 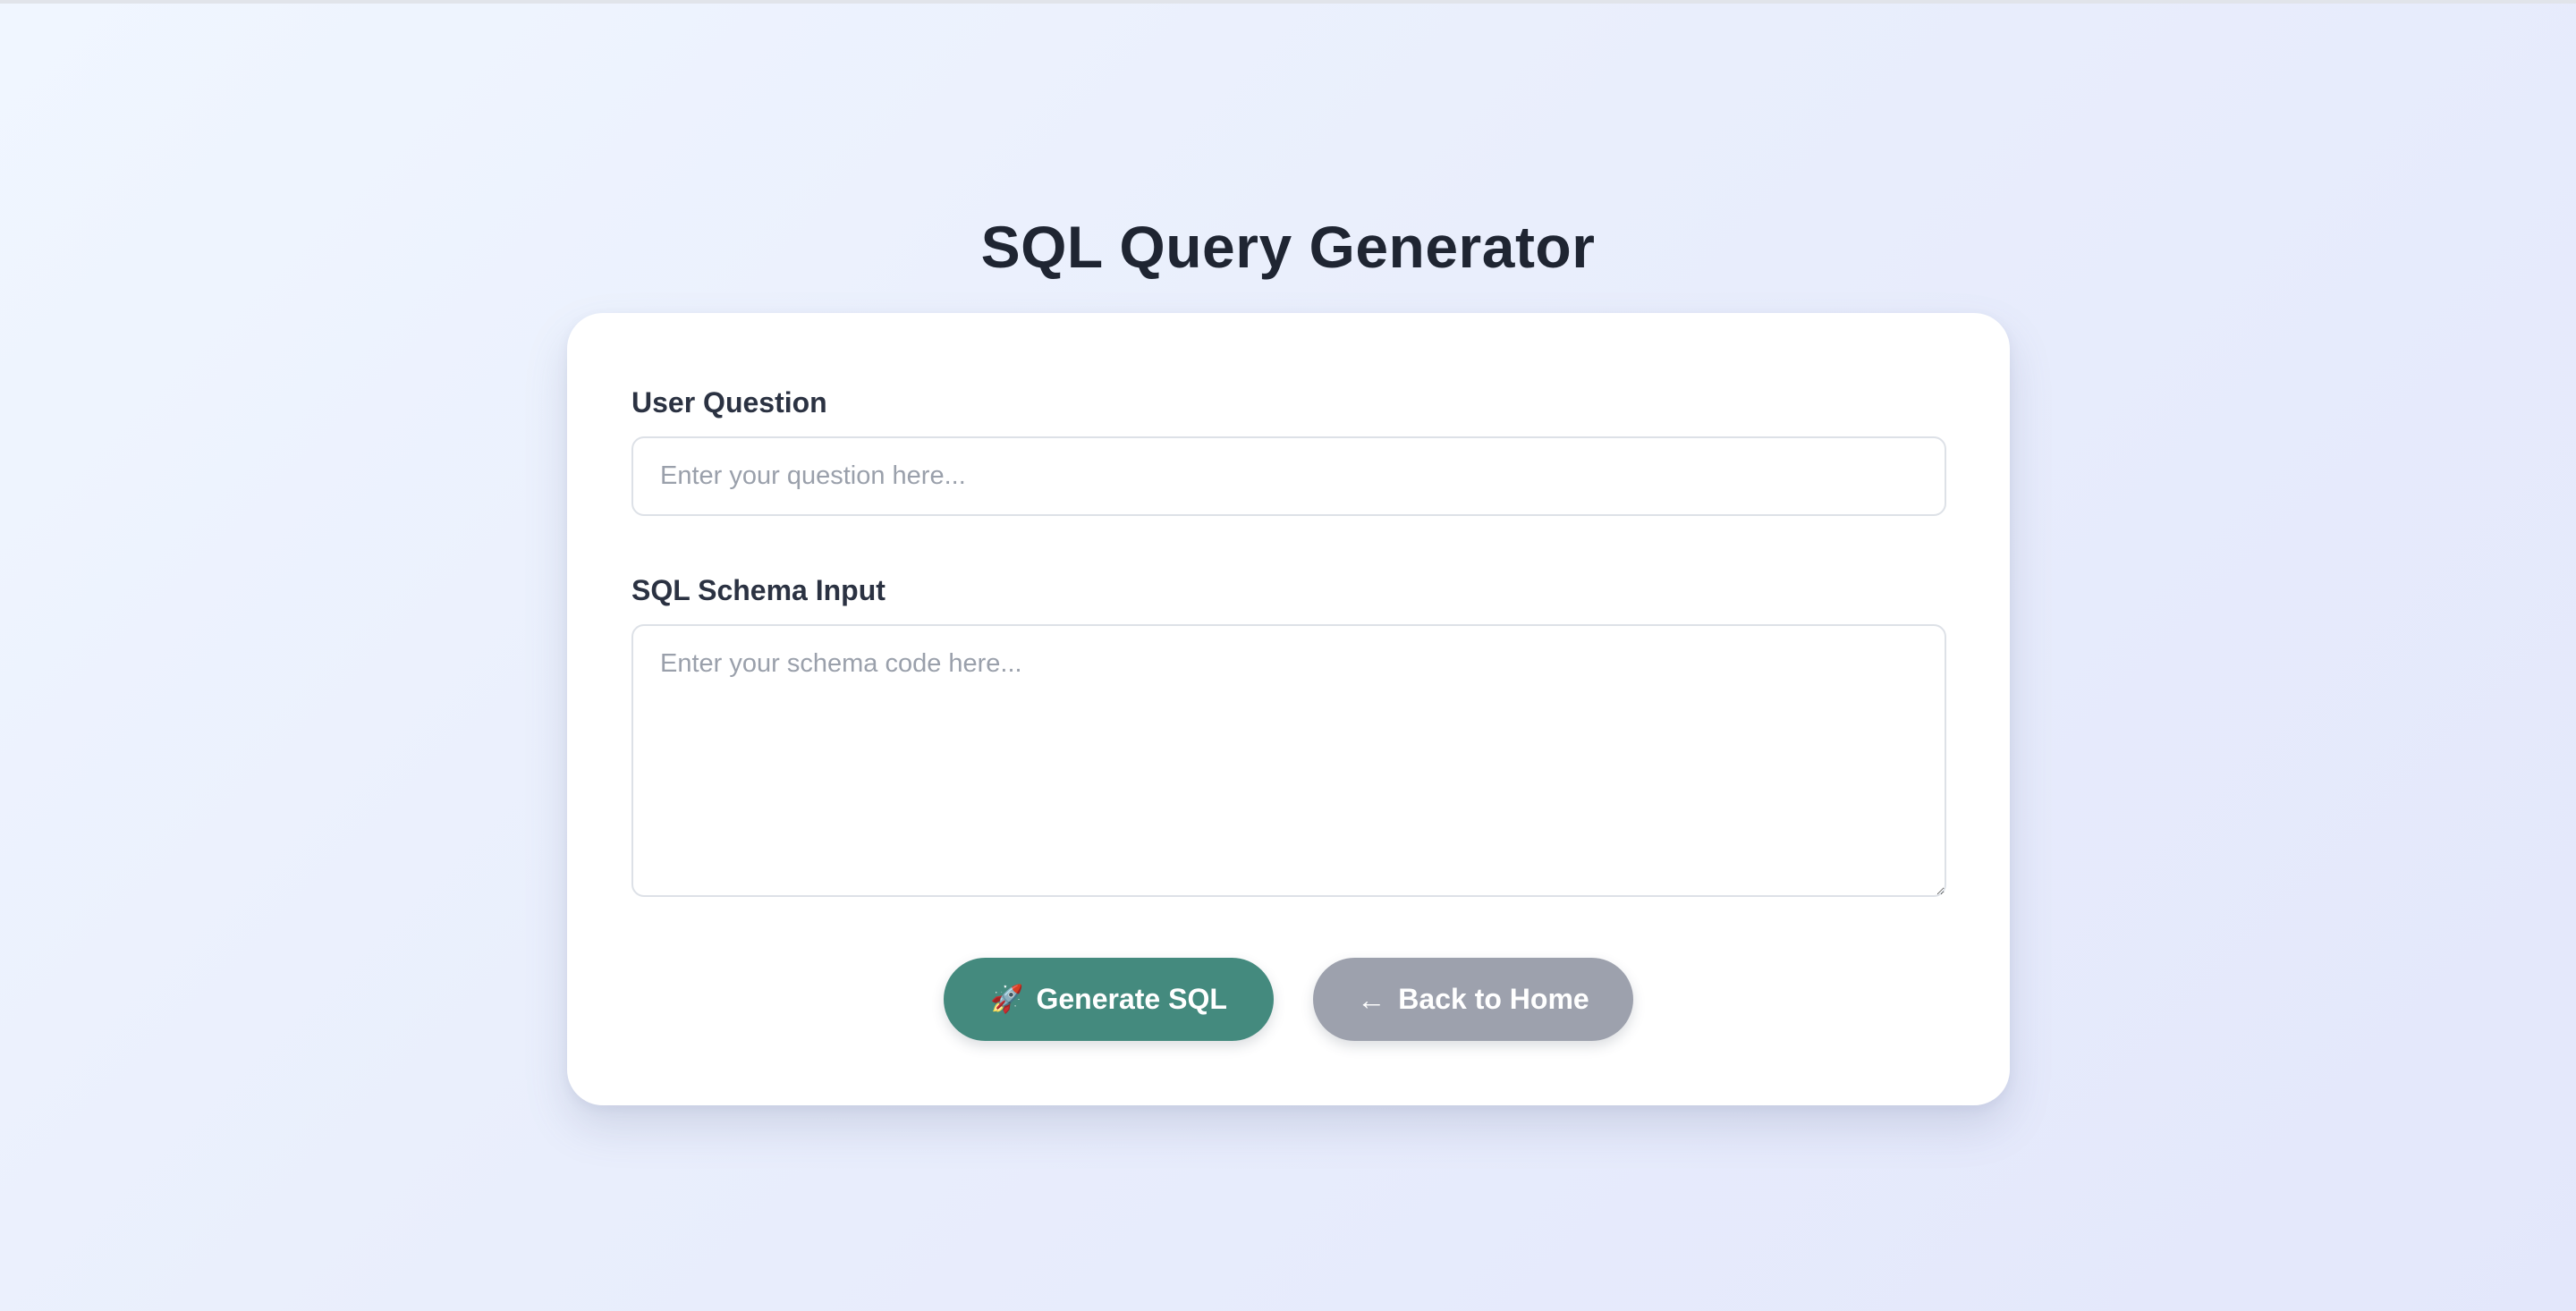 I want to click on page-title: SQL Query Generator, so click(x=1288, y=247).